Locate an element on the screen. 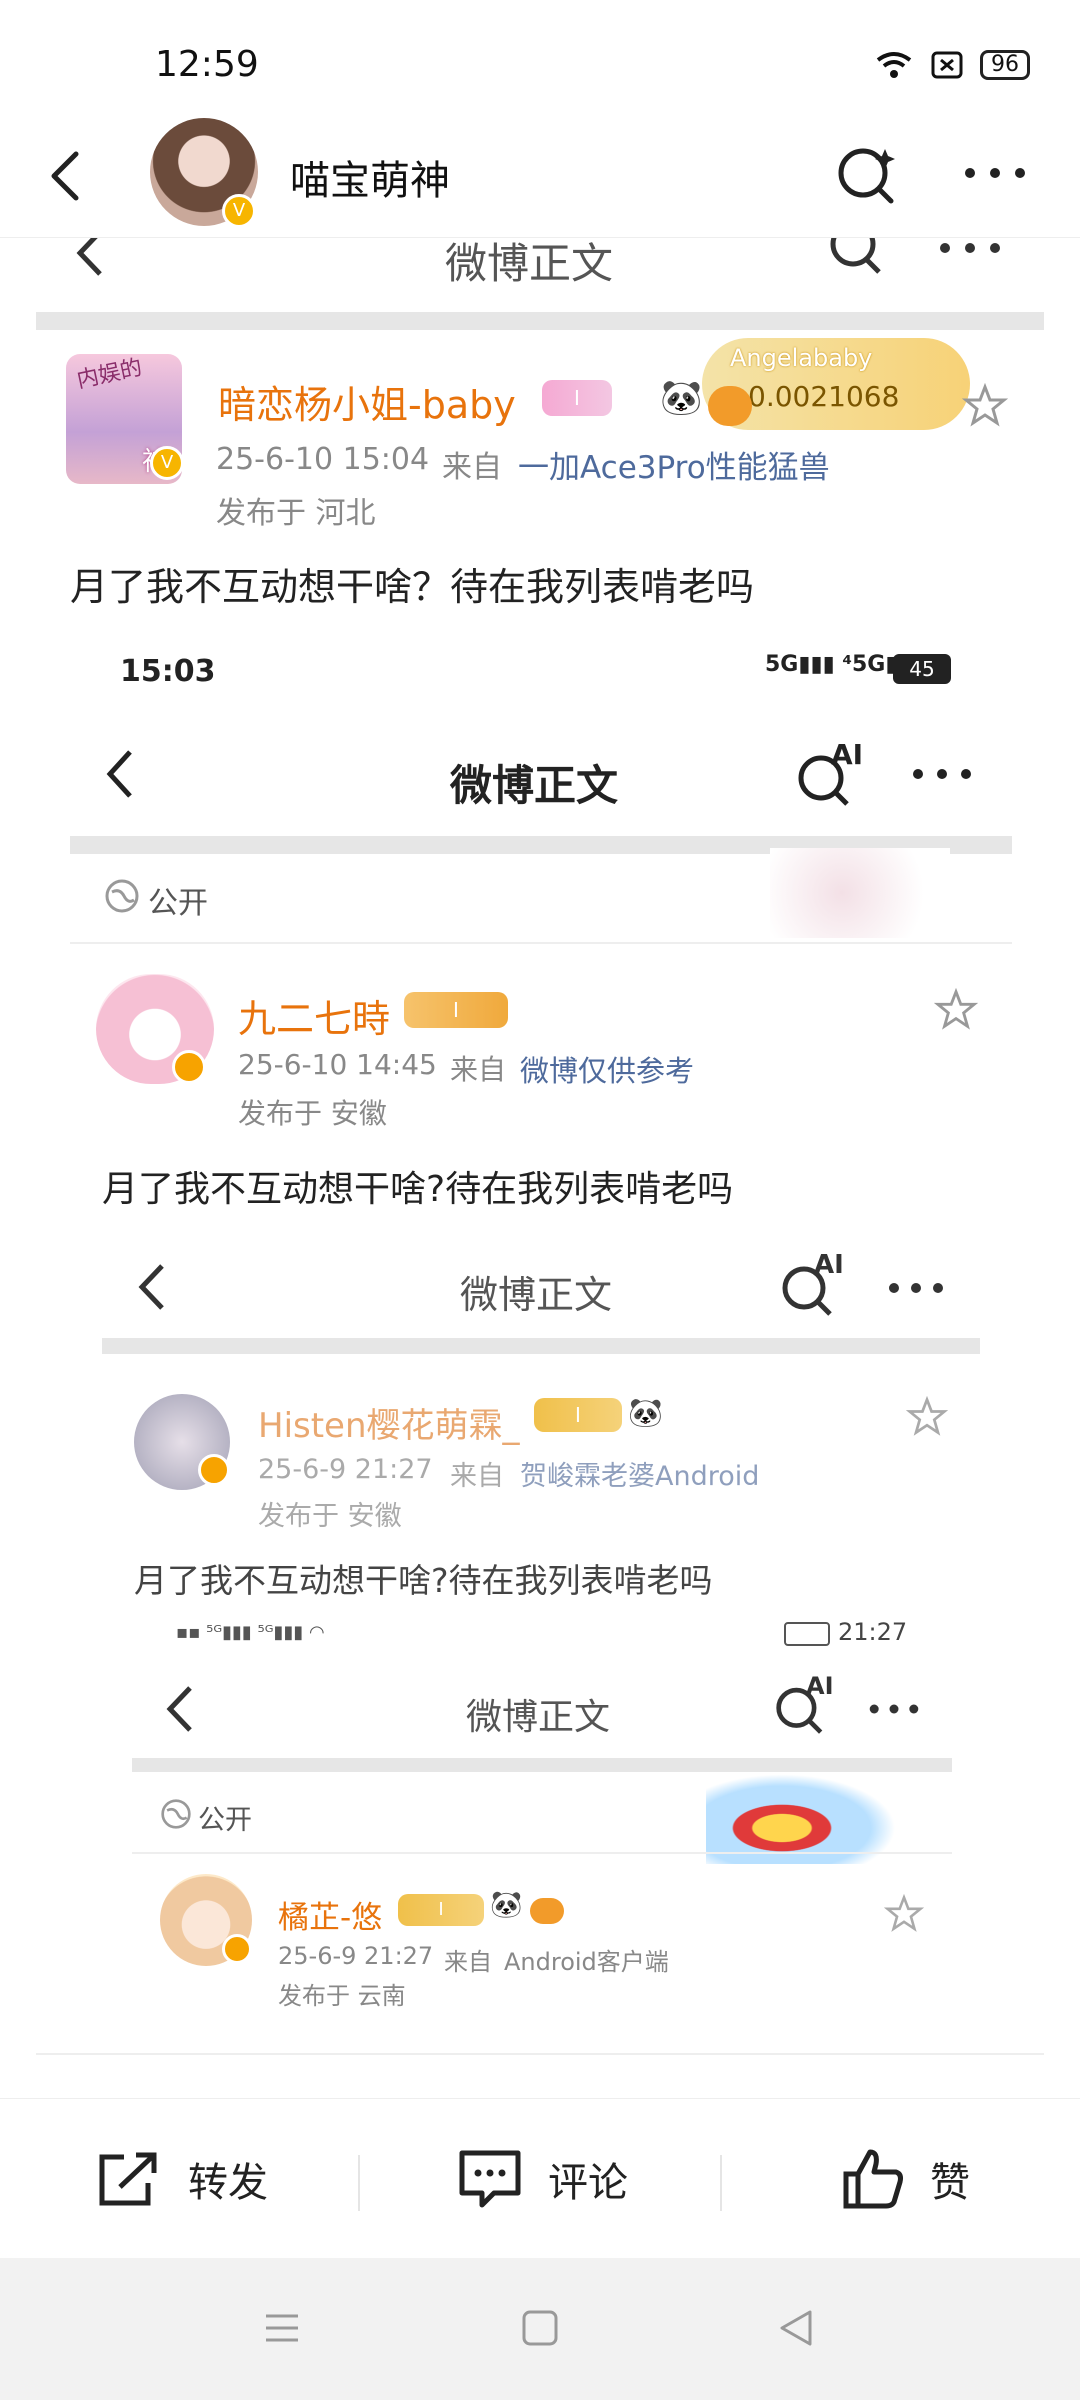 The height and width of the screenshot is (2400, 1080). layer4-date: 25-6-9 21:27 is located at coordinates (356, 1956).